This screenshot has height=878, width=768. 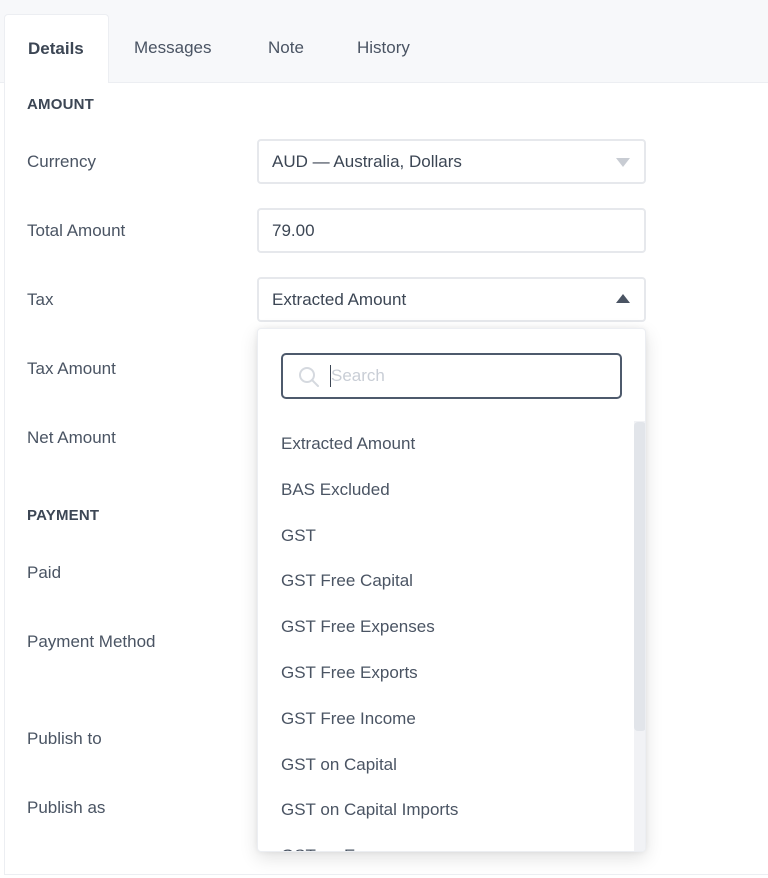 What do you see at coordinates (40, 299) in the screenshot?
I see `tax-label: Tax` at bounding box center [40, 299].